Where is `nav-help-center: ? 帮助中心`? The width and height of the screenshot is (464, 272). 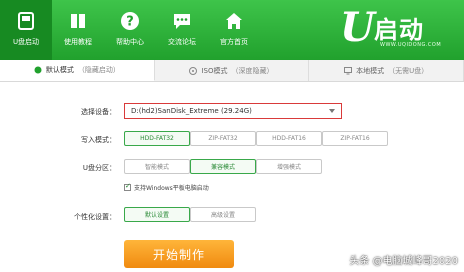
nav-help-center: ? 帮助中心 is located at coordinates (130, 30).